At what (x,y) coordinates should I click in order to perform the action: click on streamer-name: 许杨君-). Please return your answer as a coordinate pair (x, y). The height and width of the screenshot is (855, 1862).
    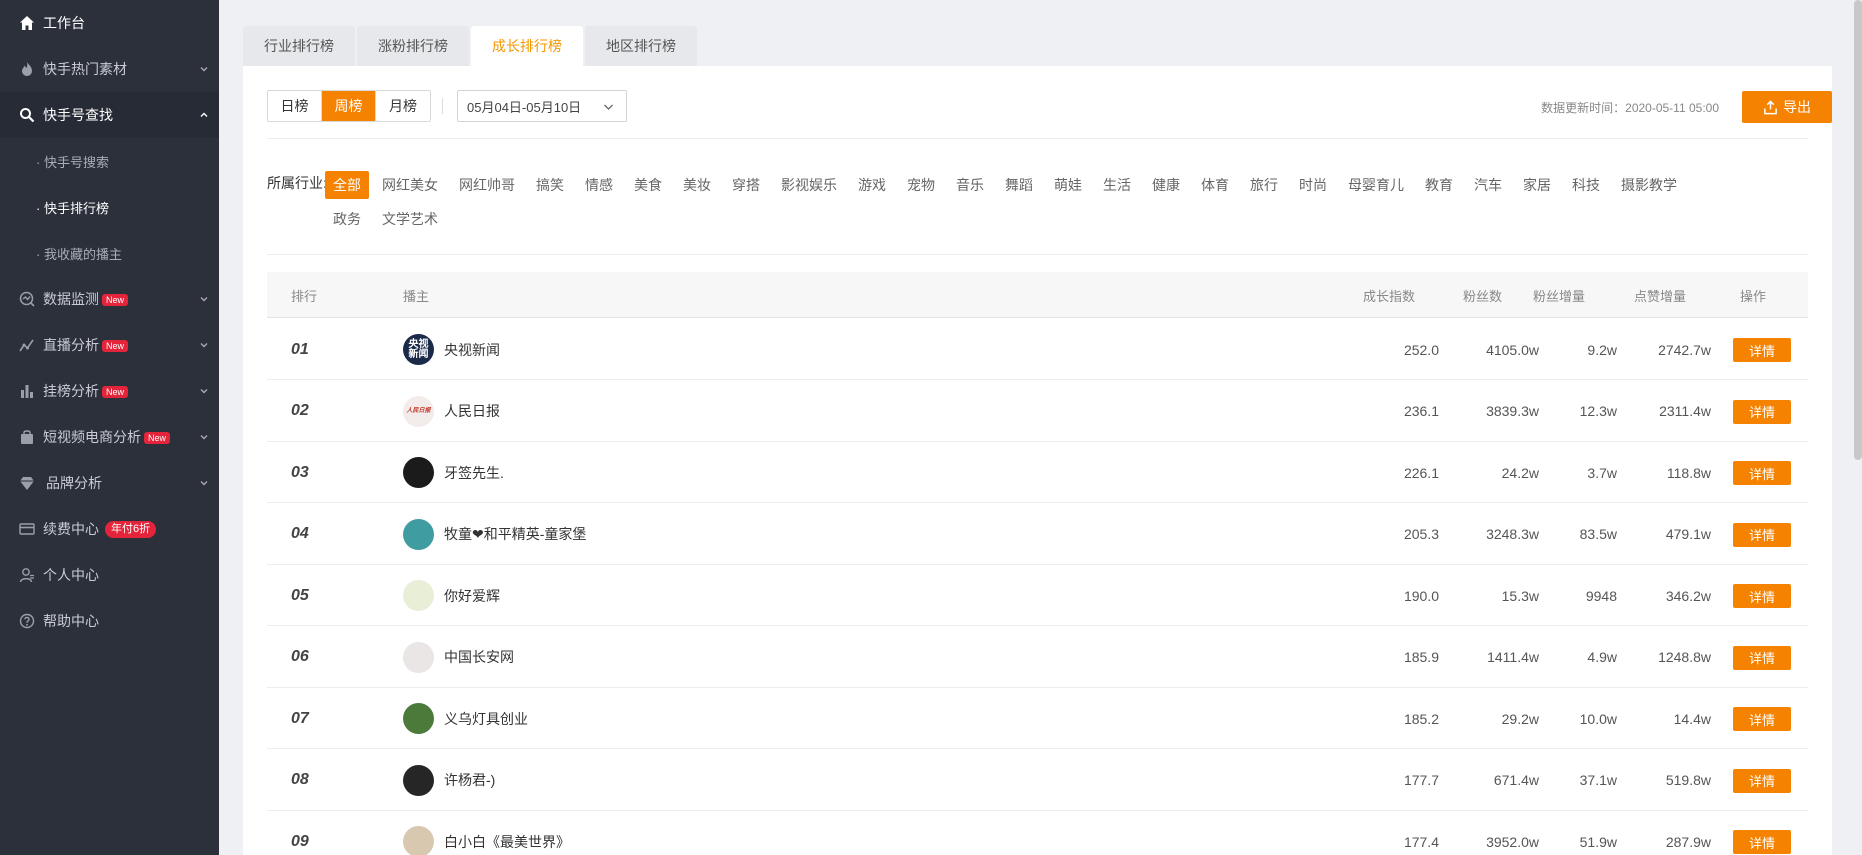
    Looking at the image, I should click on (469, 780).